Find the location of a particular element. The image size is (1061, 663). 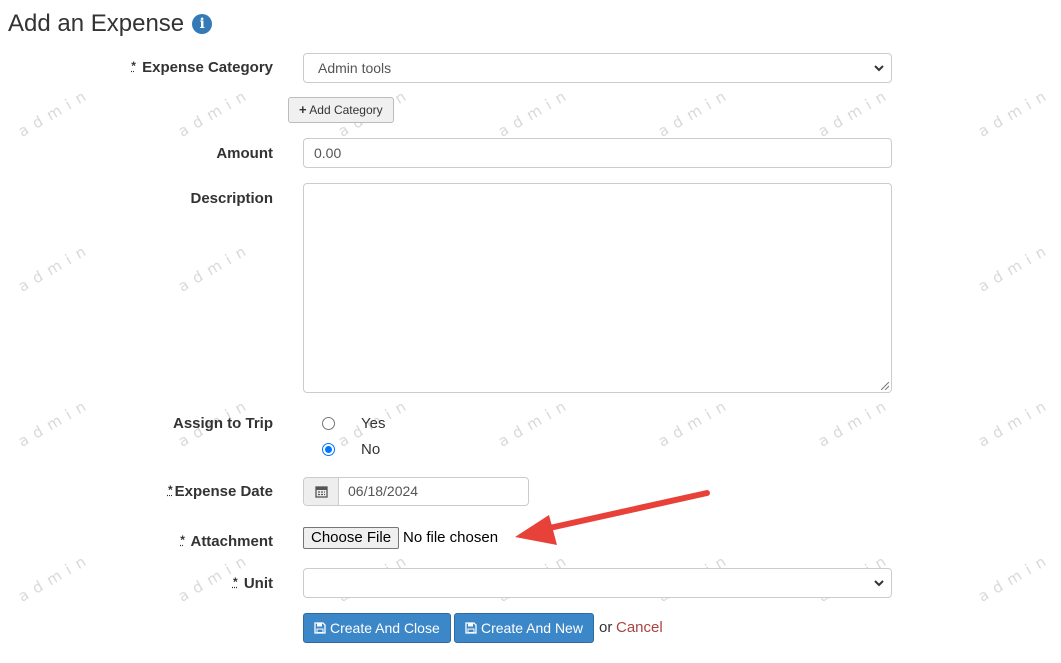

trip-yes-option: Yes is located at coordinates (353, 423).